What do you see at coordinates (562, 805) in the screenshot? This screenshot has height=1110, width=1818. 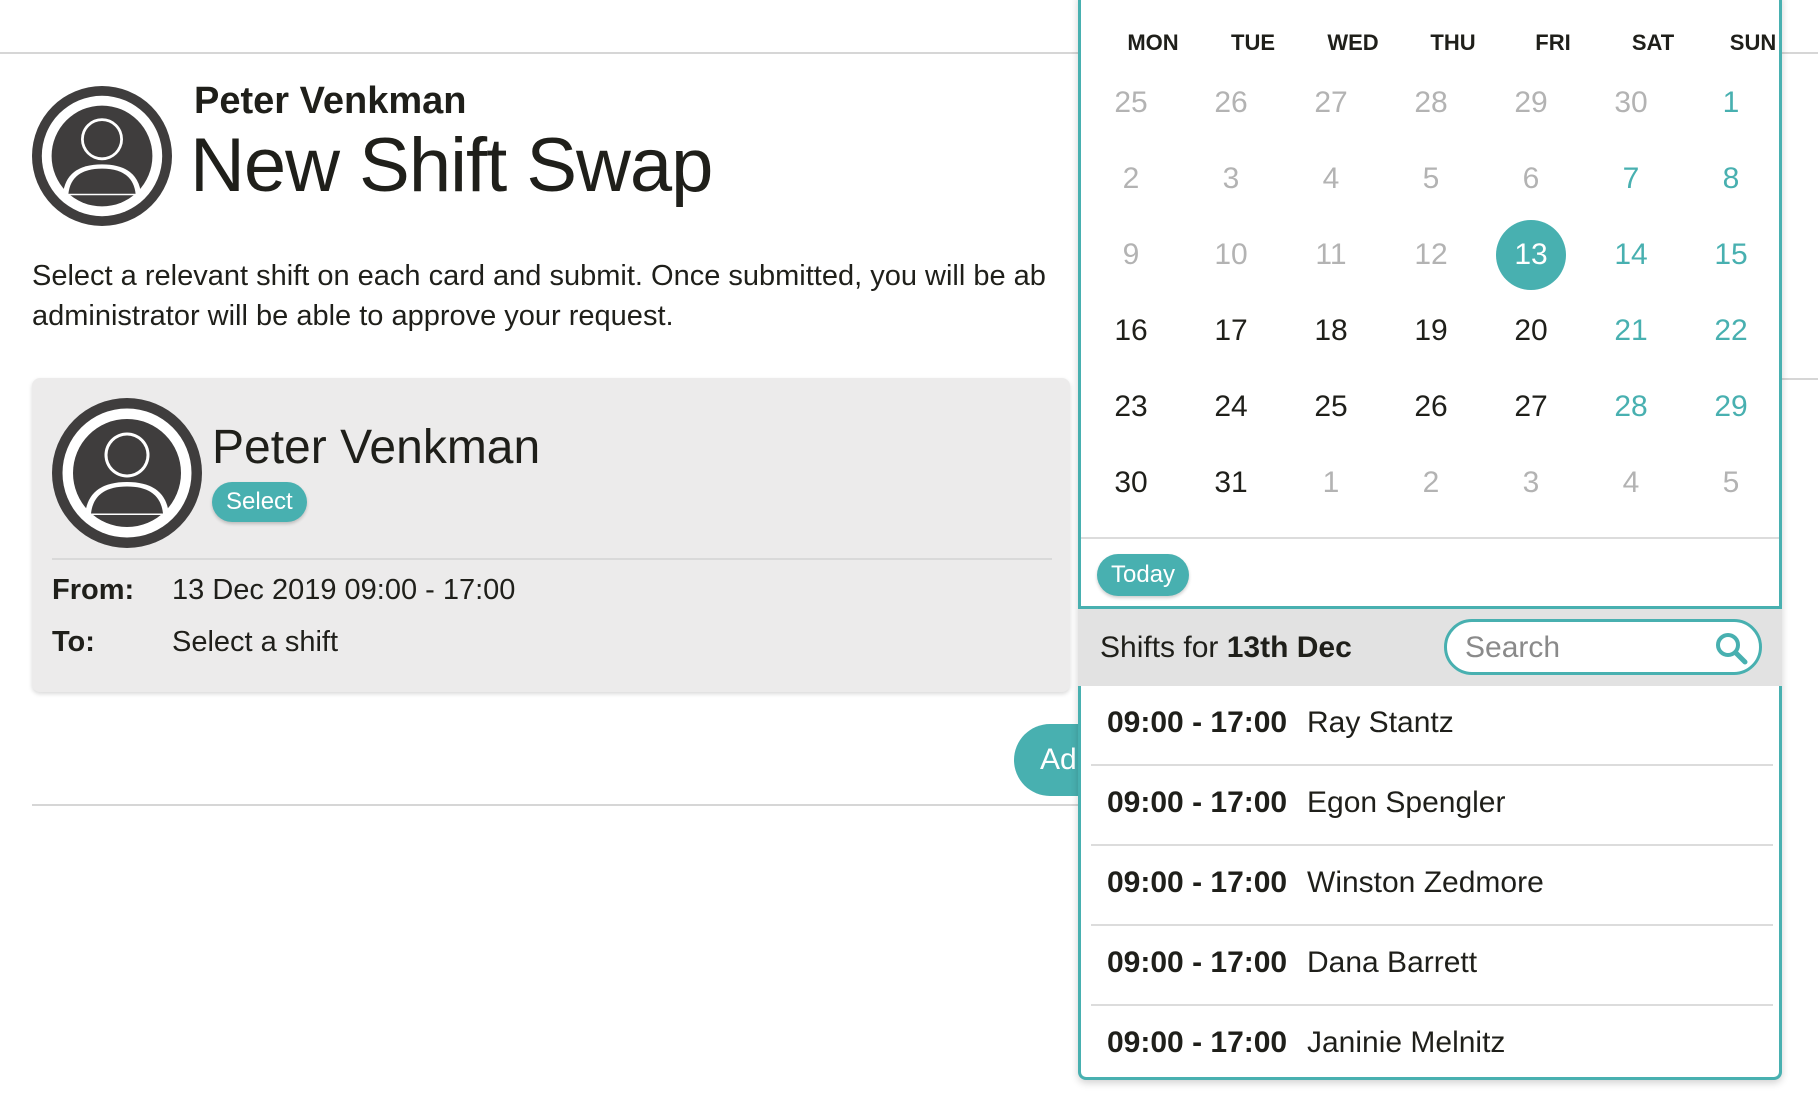 I see `bottom-divider` at bounding box center [562, 805].